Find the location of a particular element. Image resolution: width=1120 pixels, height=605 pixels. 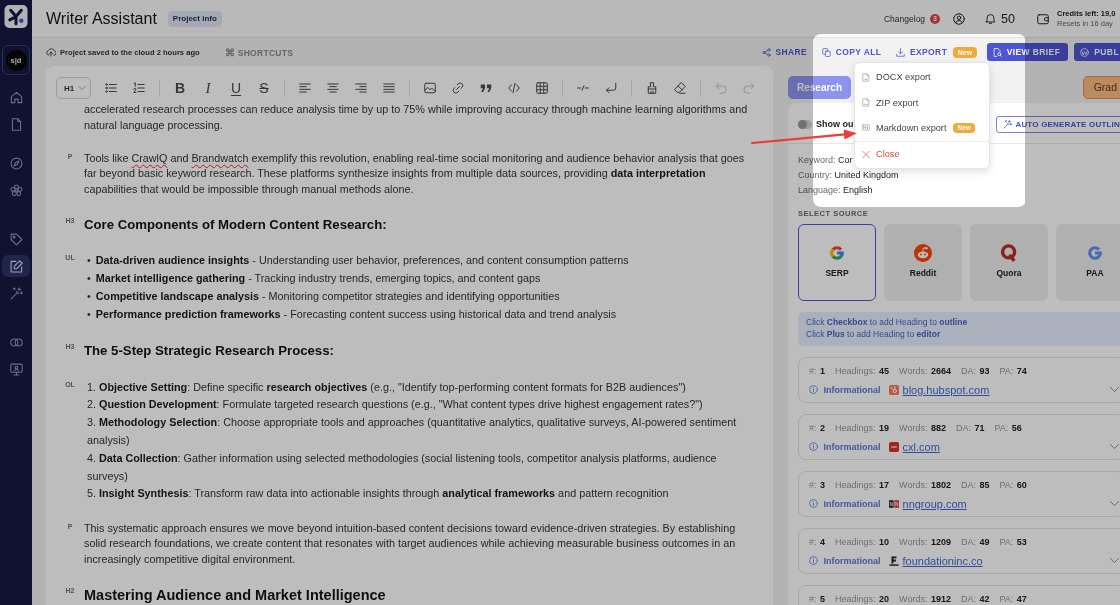

stat-value: 19 is located at coordinates (884, 427).